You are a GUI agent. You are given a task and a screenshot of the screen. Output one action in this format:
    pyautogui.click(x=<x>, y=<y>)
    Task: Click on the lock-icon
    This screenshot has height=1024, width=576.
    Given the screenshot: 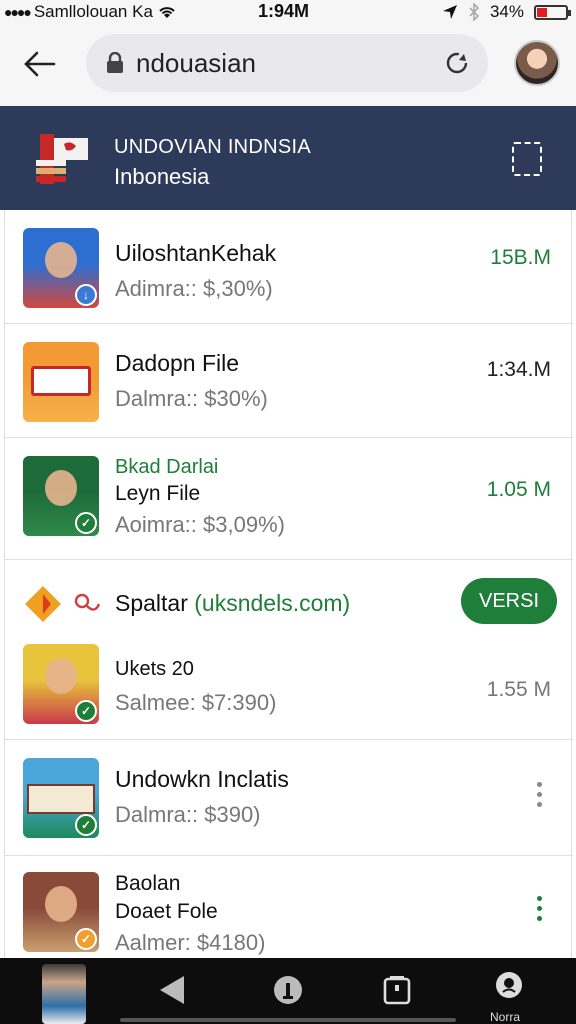 What is the action you would take?
    pyautogui.click(x=115, y=62)
    